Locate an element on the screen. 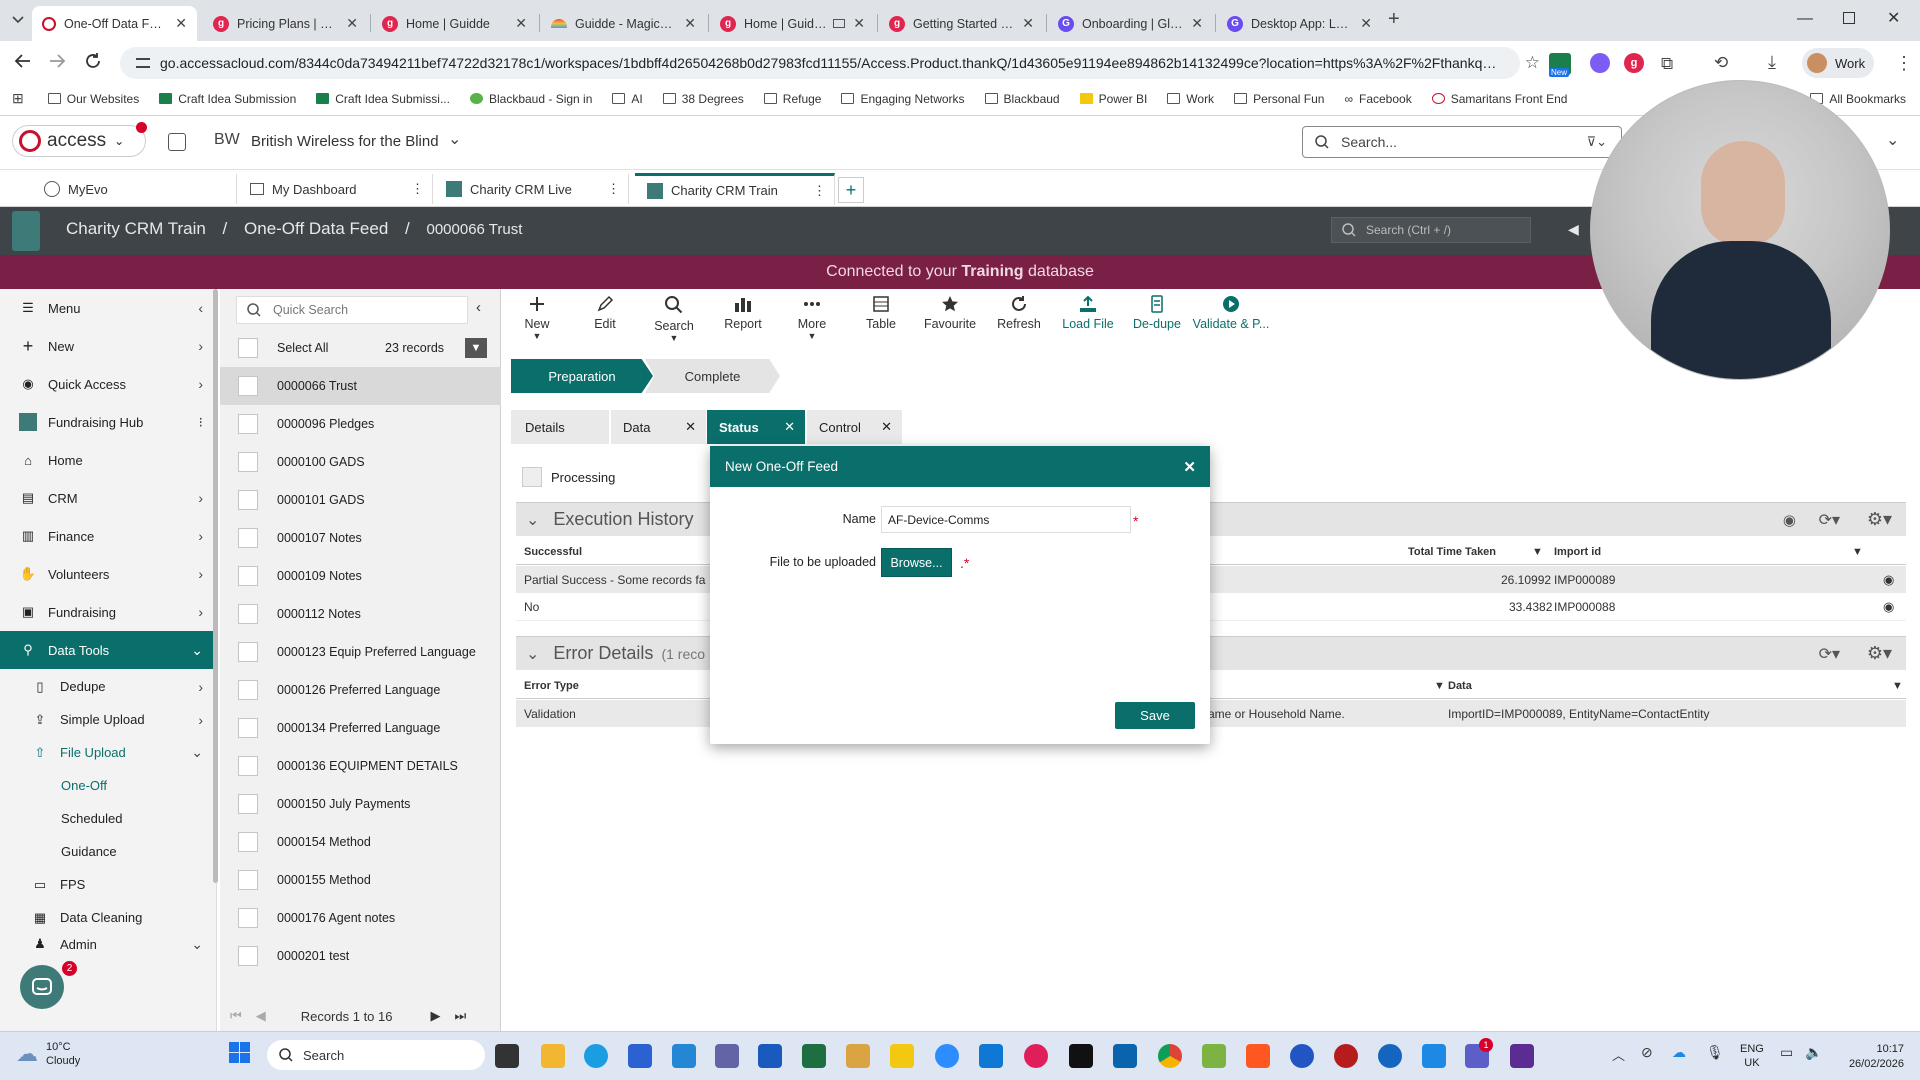 Image resolution: width=1920 pixels, height=1080 pixels. minimize-icon: — is located at coordinates (1805, 19).